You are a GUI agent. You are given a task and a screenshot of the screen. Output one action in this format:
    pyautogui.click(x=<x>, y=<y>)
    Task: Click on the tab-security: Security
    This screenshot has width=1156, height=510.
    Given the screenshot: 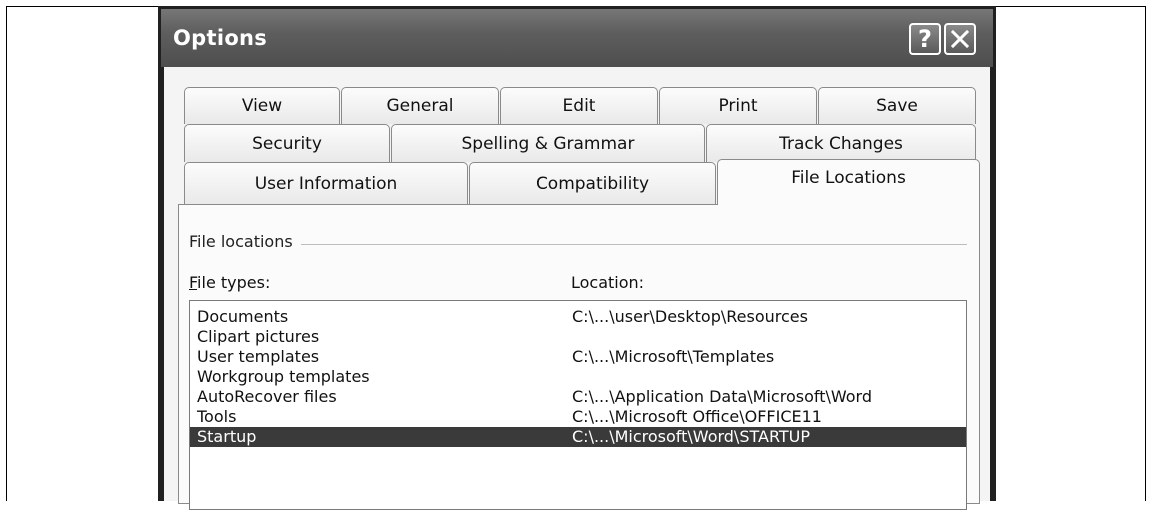 What is the action you would take?
    pyautogui.click(x=287, y=143)
    